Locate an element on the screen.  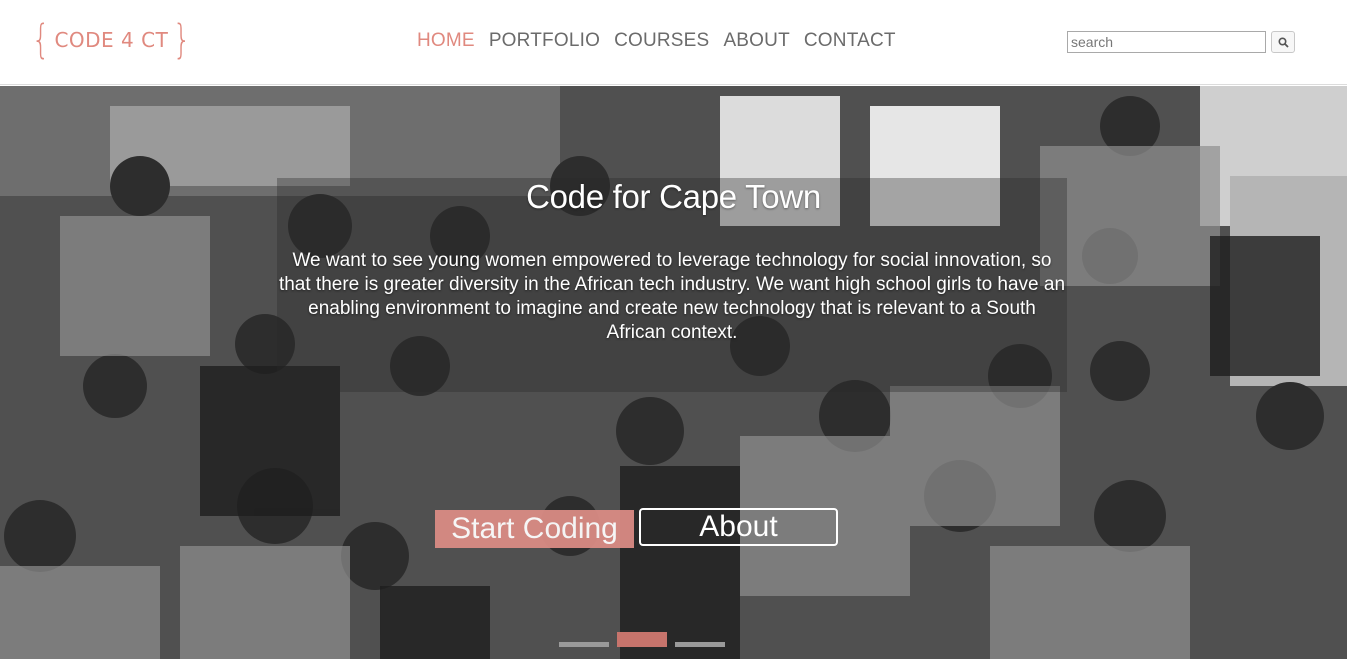
about-button: About is located at coordinates (738, 527).